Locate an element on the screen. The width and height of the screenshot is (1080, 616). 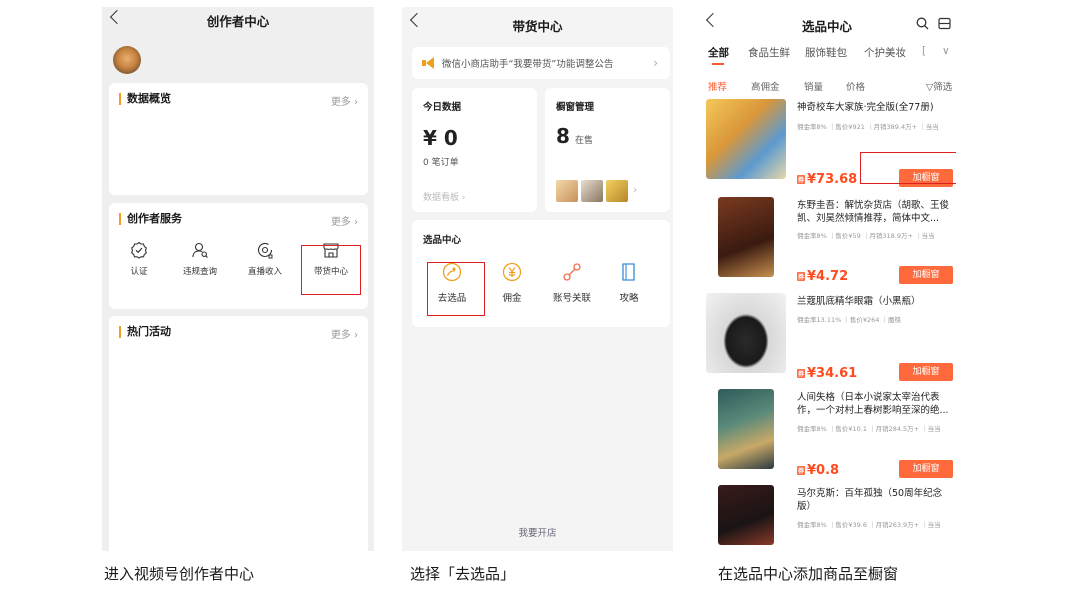
filter-bar: 推荐 高佣金 销量 价格 ▽筛选 is located at coordinates (827, 87).